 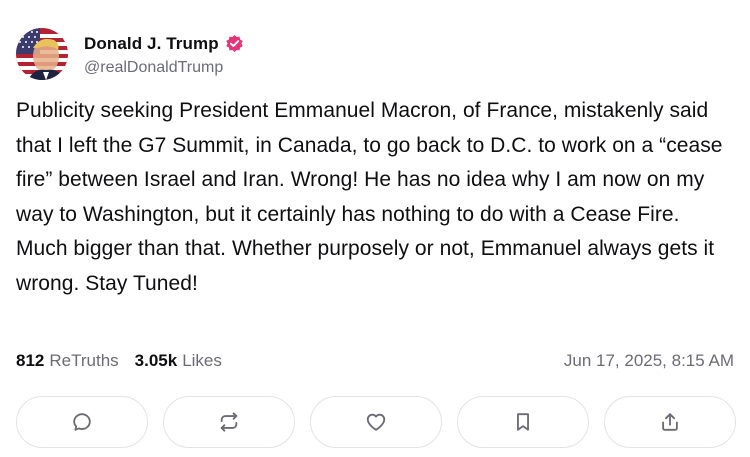 What do you see at coordinates (202, 360) in the screenshot?
I see `likes-label: Likes` at bounding box center [202, 360].